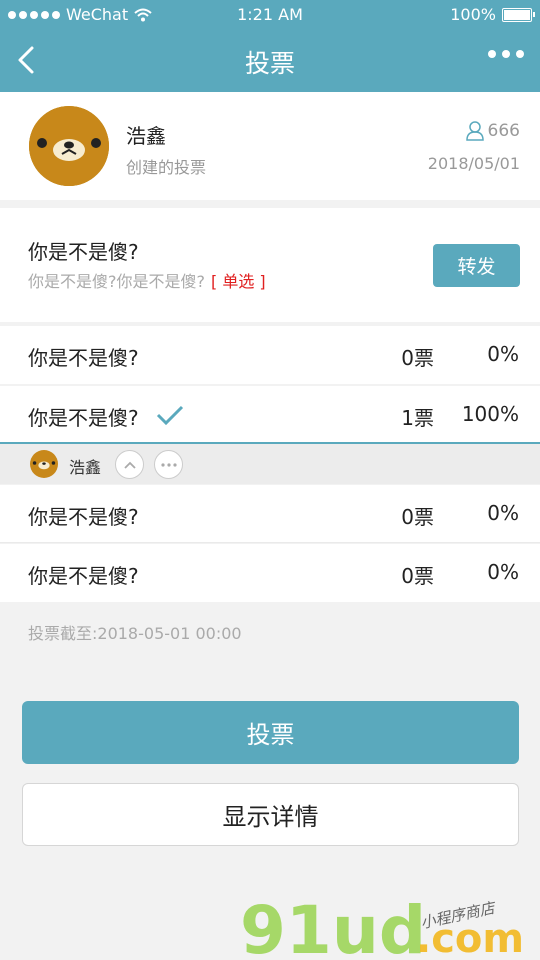 This screenshot has height=960, width=540. Describe the element at coordinates (166, 167) in the screenshot. I see `author-subtitle: 创建的投票` at that location.